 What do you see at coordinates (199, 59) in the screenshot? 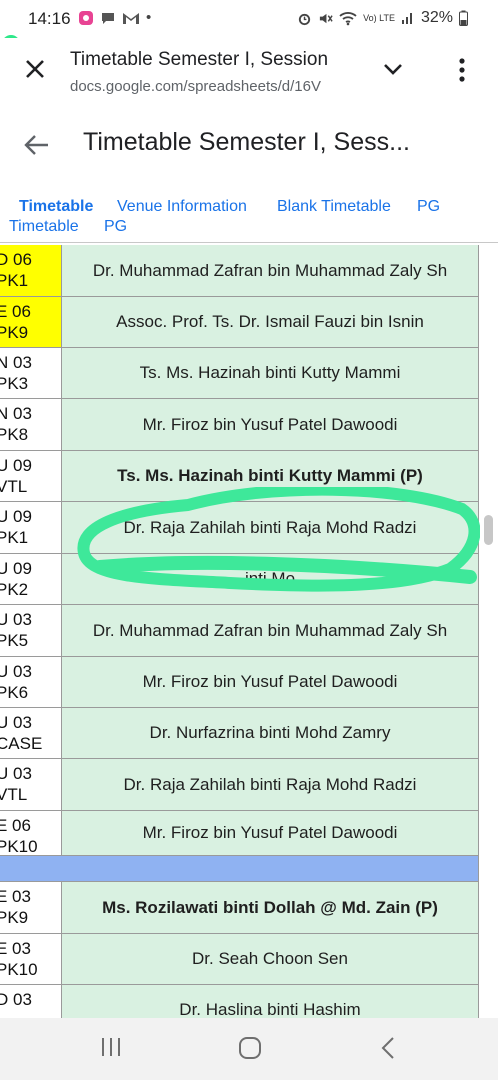
I see `browser-page-title: Timetable Semester I, Session` at bounding box center [199, 59].